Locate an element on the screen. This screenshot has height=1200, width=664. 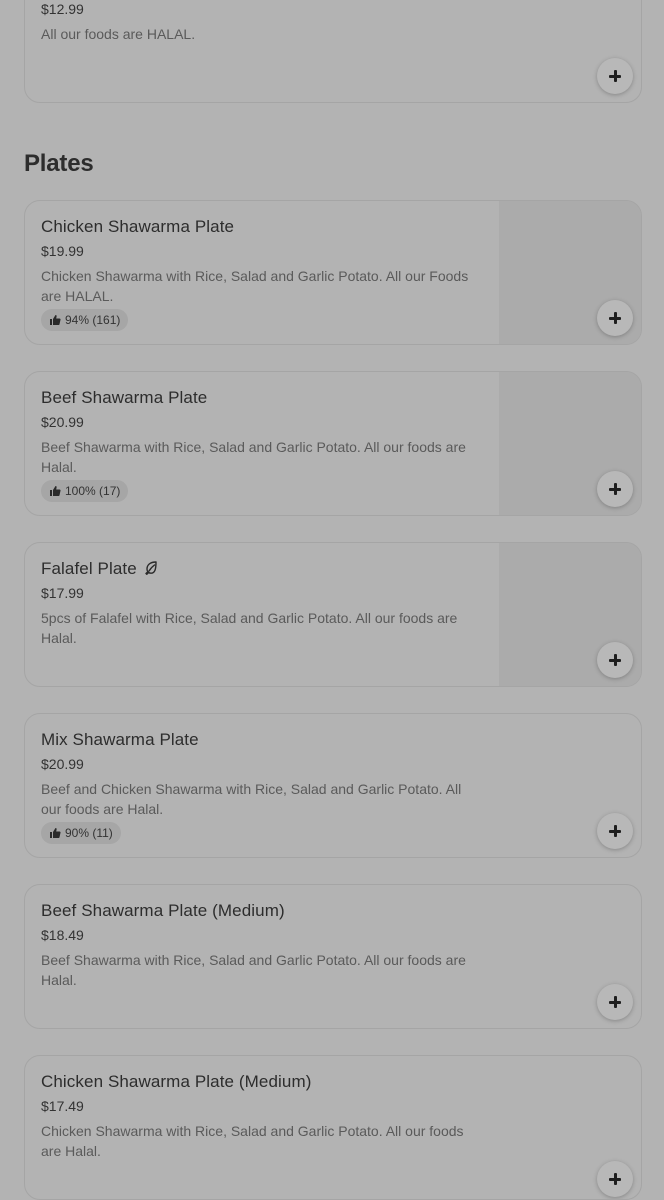
item-price: $18.49 is located at coordinates (62, 935).